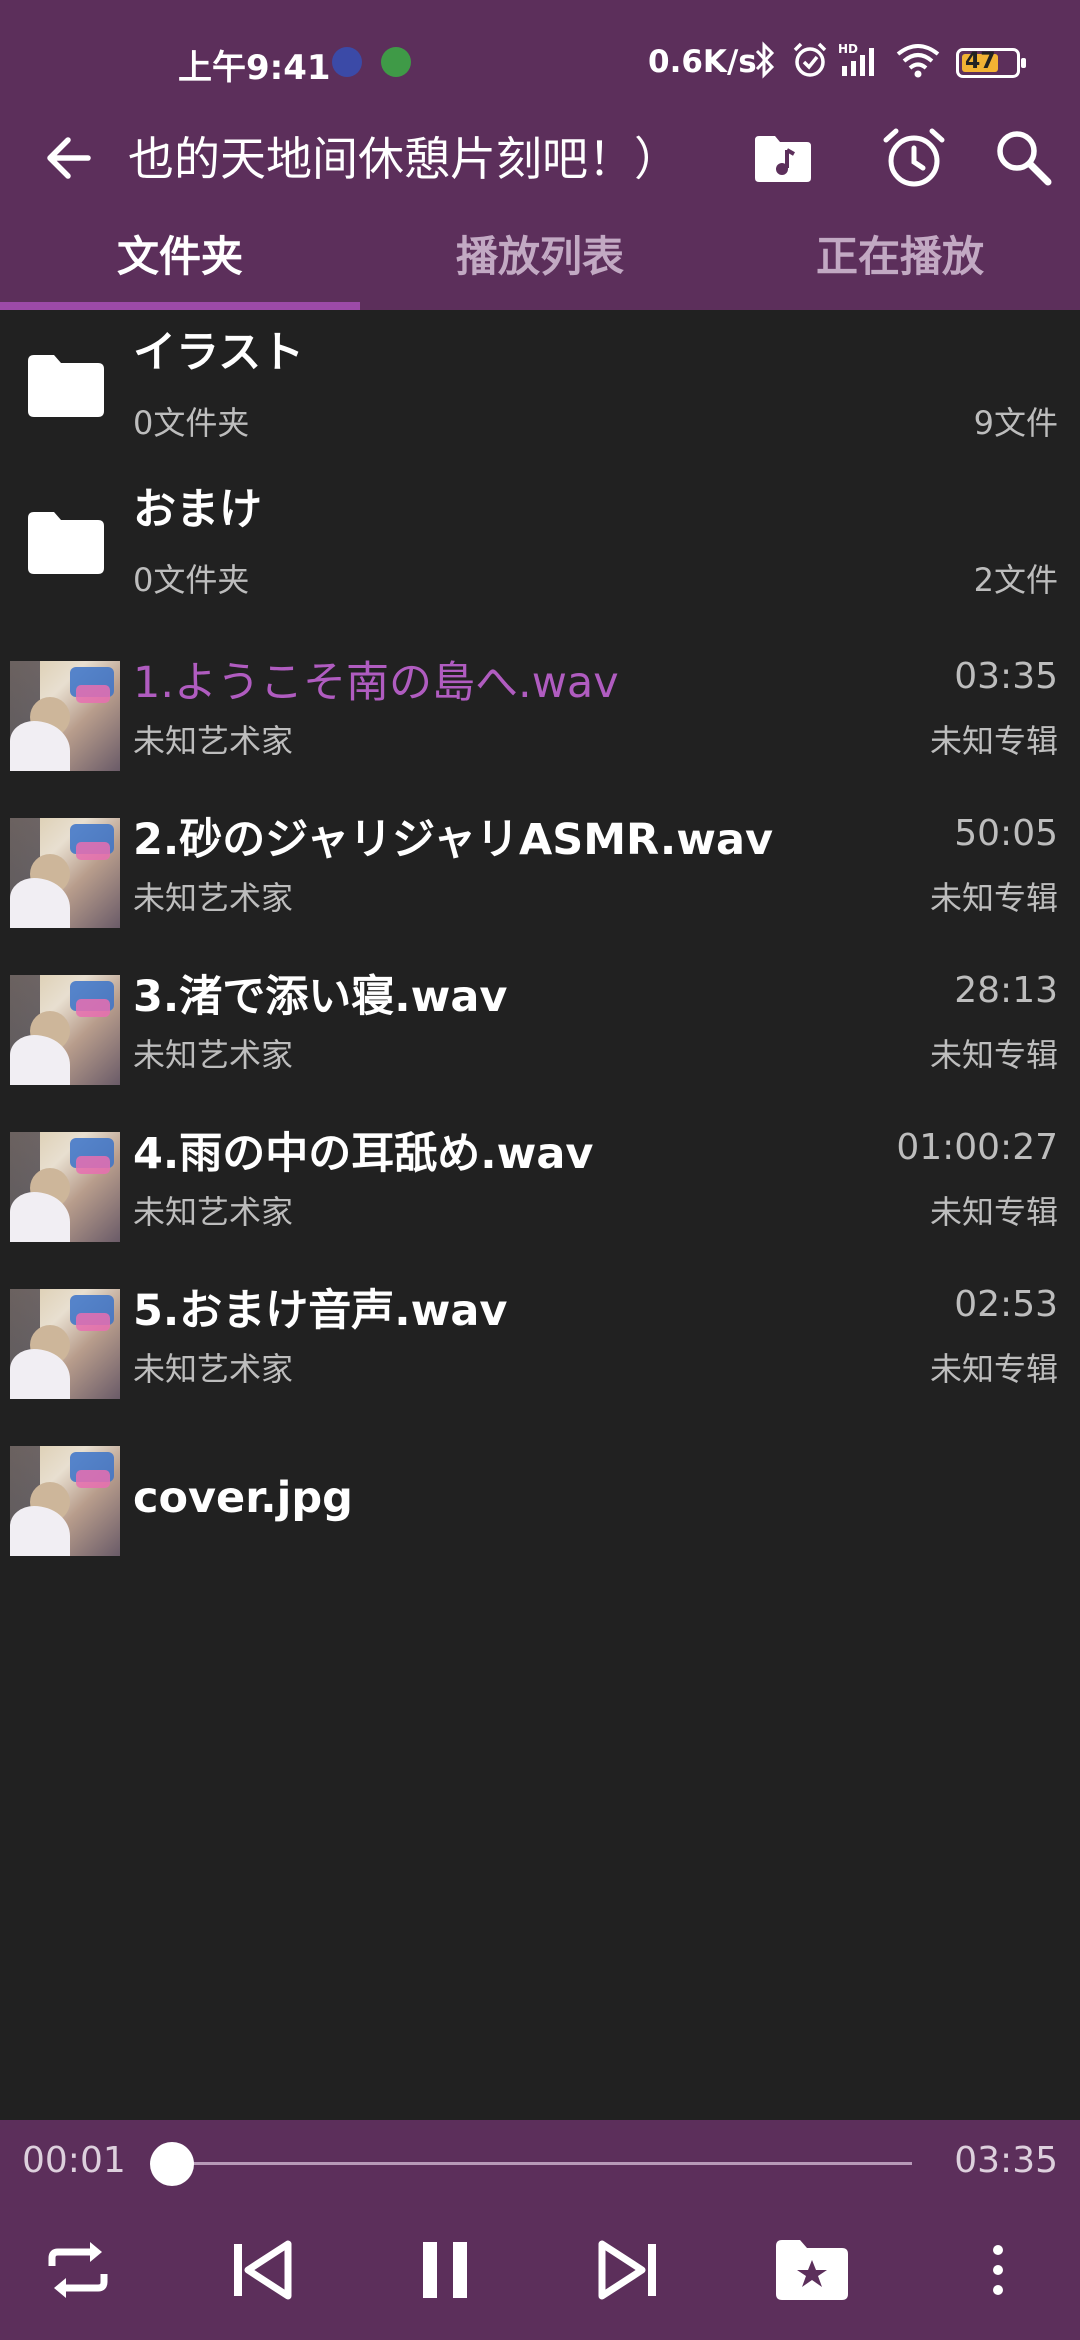 This screenshot has width=1080, height=2340. Describe the element at coordinates (998, 2270) in the screenshot. I see `more-vert-icon` at that location.